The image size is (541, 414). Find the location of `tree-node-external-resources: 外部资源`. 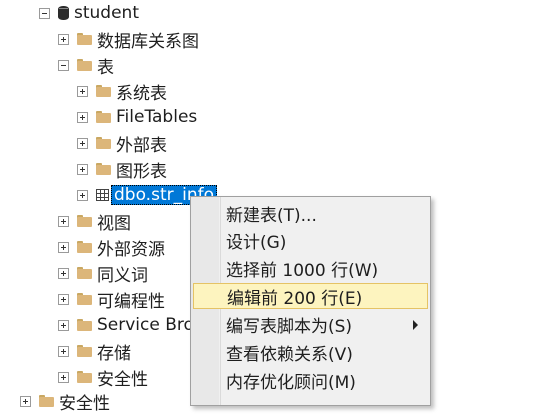

tree-node-external-resources: 外部资源 is located at coordinates (111, 247).